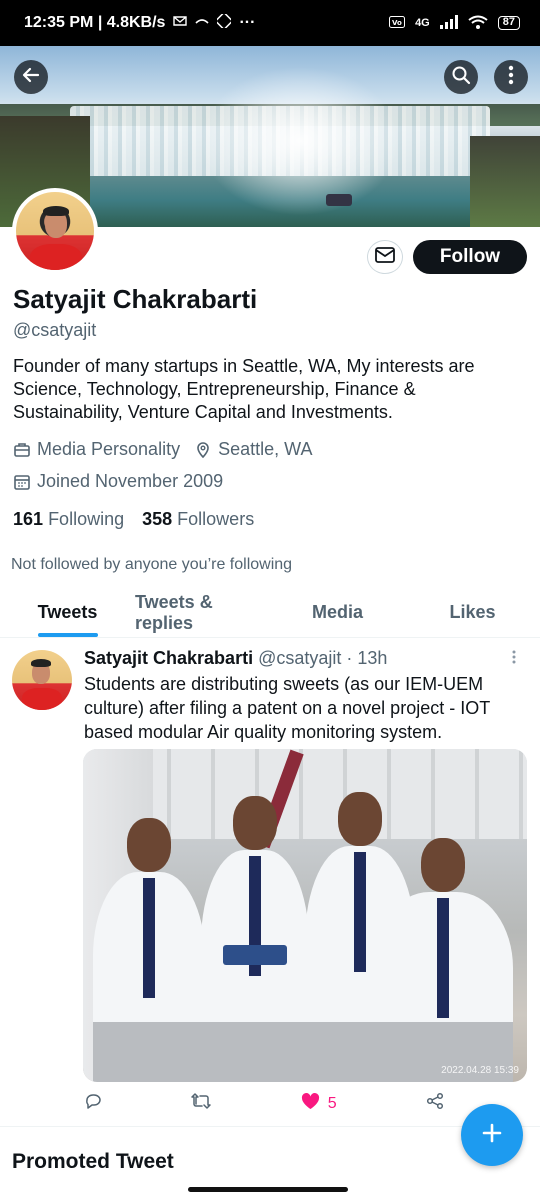 The width and height of the screenshot is (540, 1200). I want to click on banner-boat, so click(339, 200).